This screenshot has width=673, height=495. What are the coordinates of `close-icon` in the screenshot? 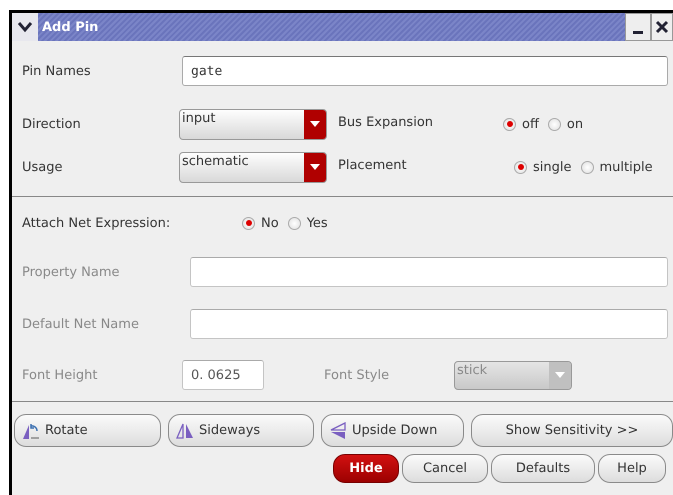 It's located at (662, 27).